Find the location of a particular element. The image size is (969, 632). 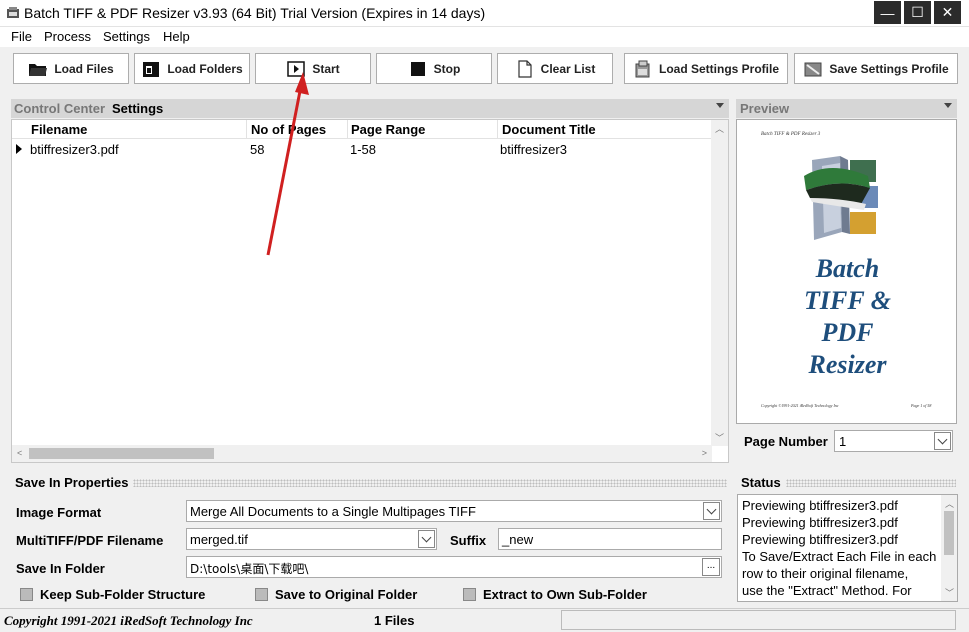

keep-subfolder-label: Keep Sub-Folder Structure is located at coordinates (123, 594).